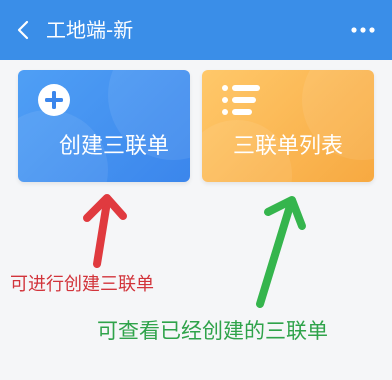 This screenshot has height=380, width=392. I want to click on create-waybill-label: 创建三联单, so click(113, 146).